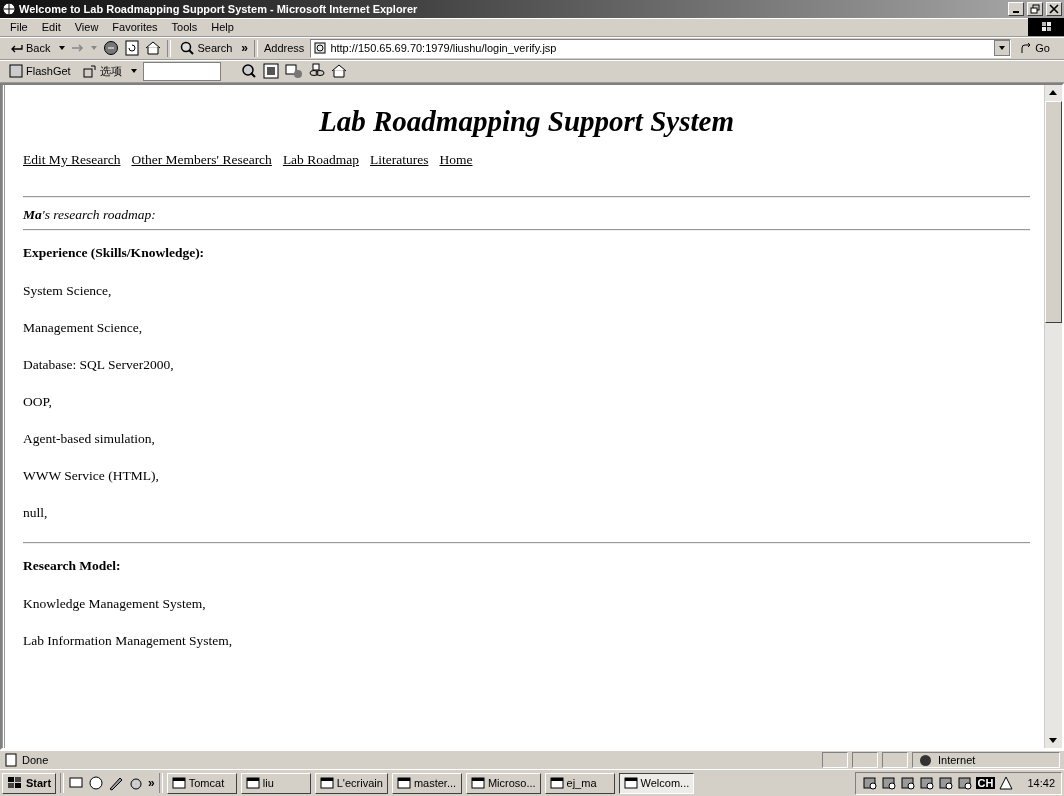  Describe the element at coordinates (68, 290) in the screenshot. I see `list-item: System Science,` at that location.